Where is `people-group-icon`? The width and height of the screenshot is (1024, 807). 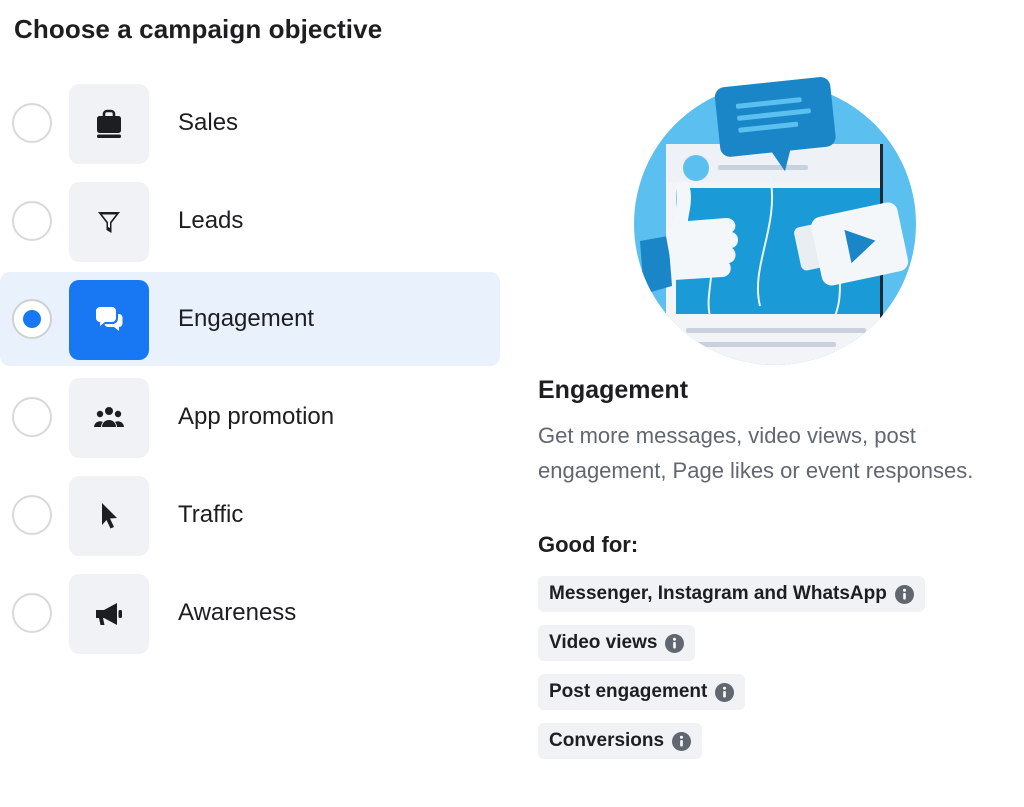 people-group-icon is located at coordinates (109, 417).